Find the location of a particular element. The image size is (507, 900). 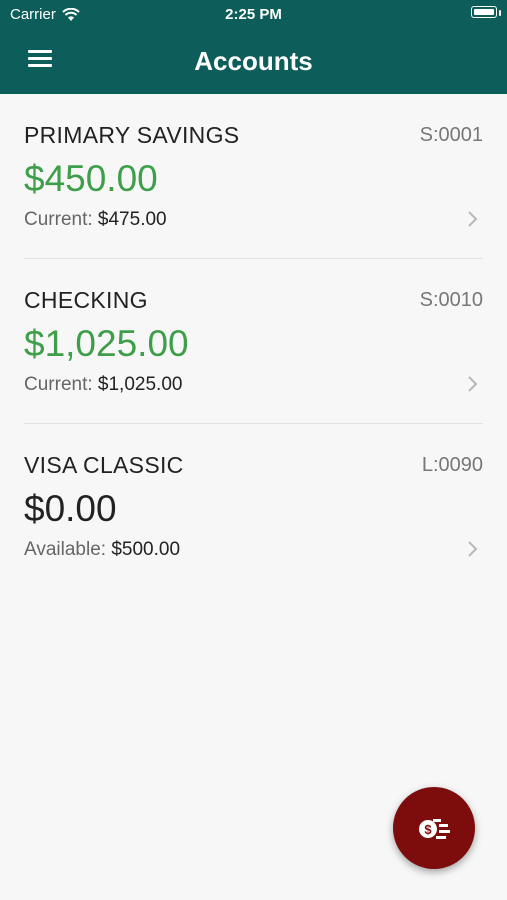

status-bar: Carrier 2:25 PM is located at coordinates (253, 14).